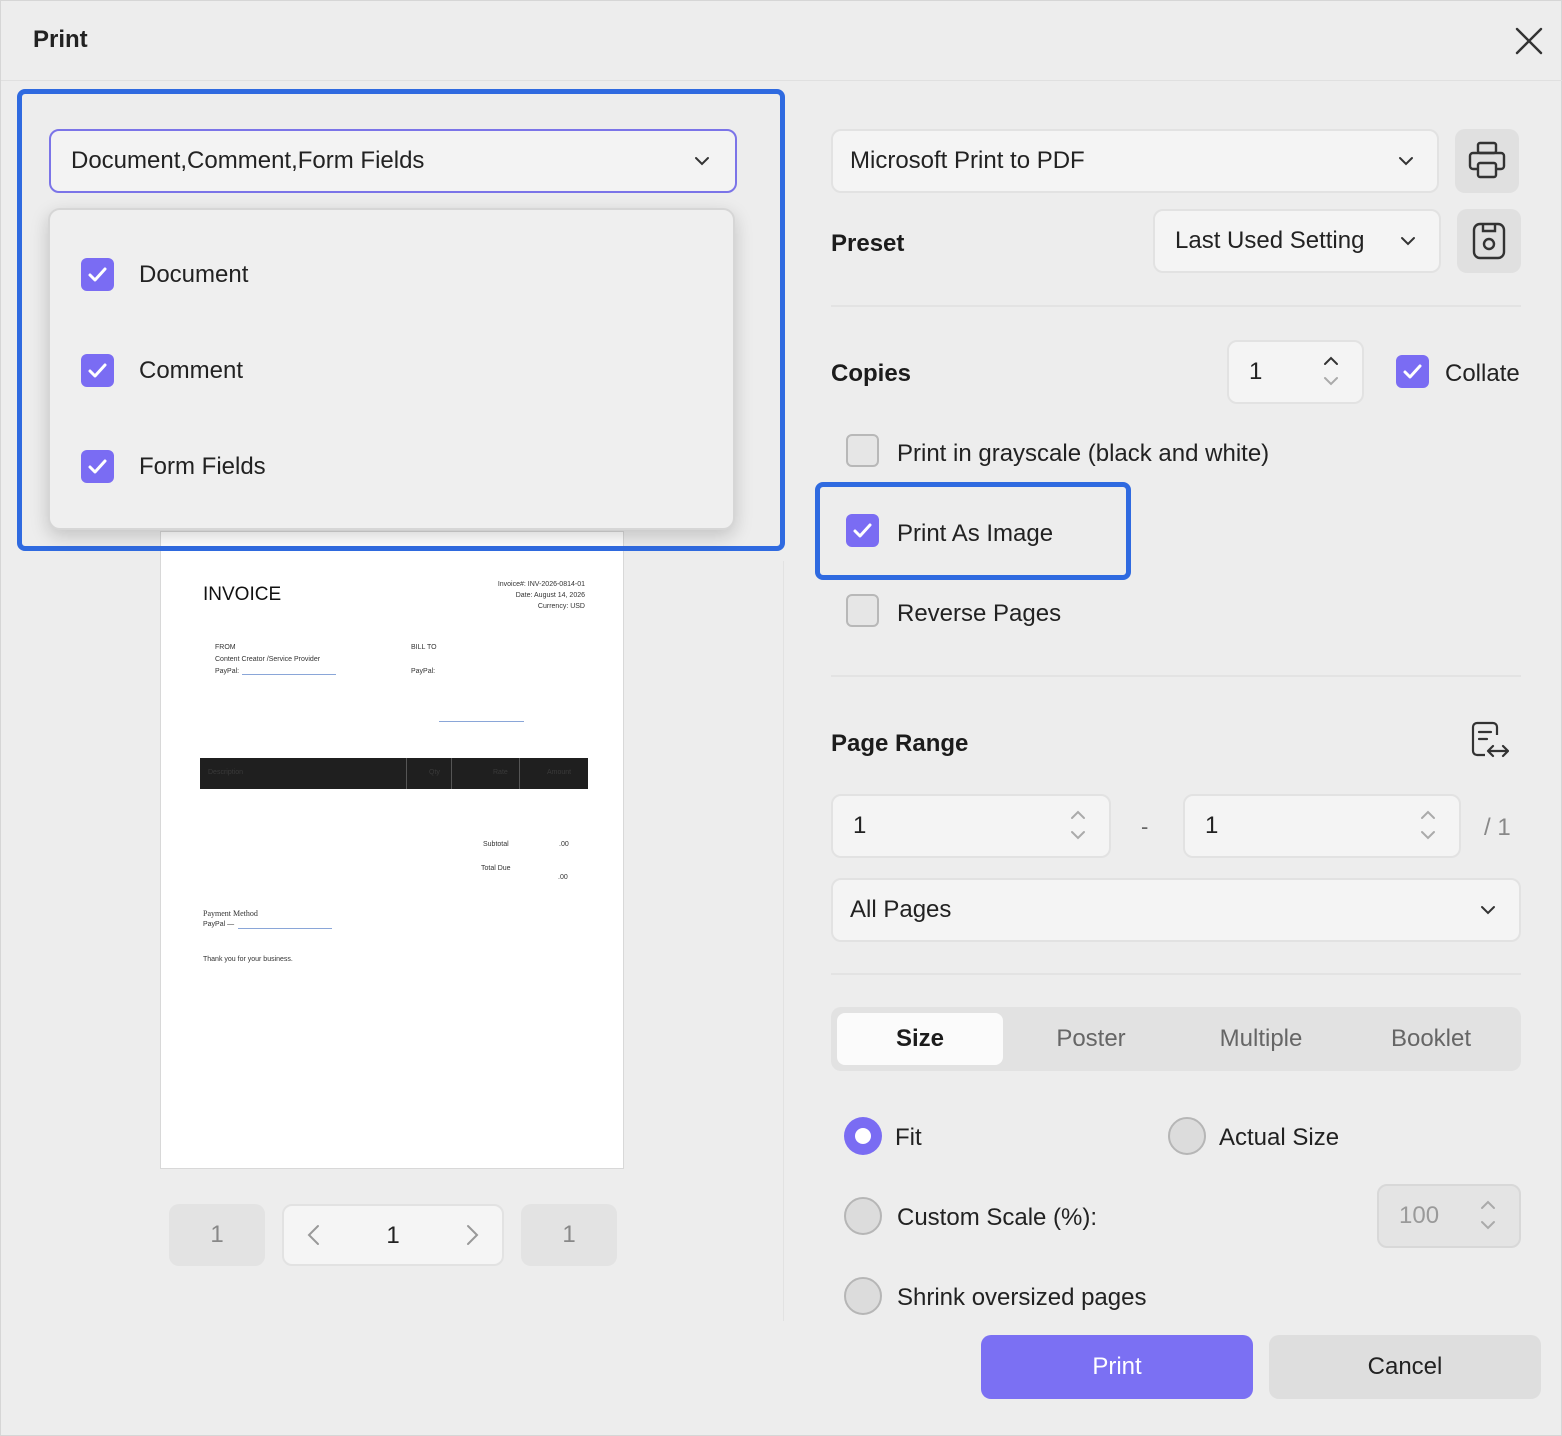 This screenshot has height=1436, width=1562. Describe the element at coordinates (230, 913) in the screenshot. I see `payment-method-label: Payment Method` at that location.